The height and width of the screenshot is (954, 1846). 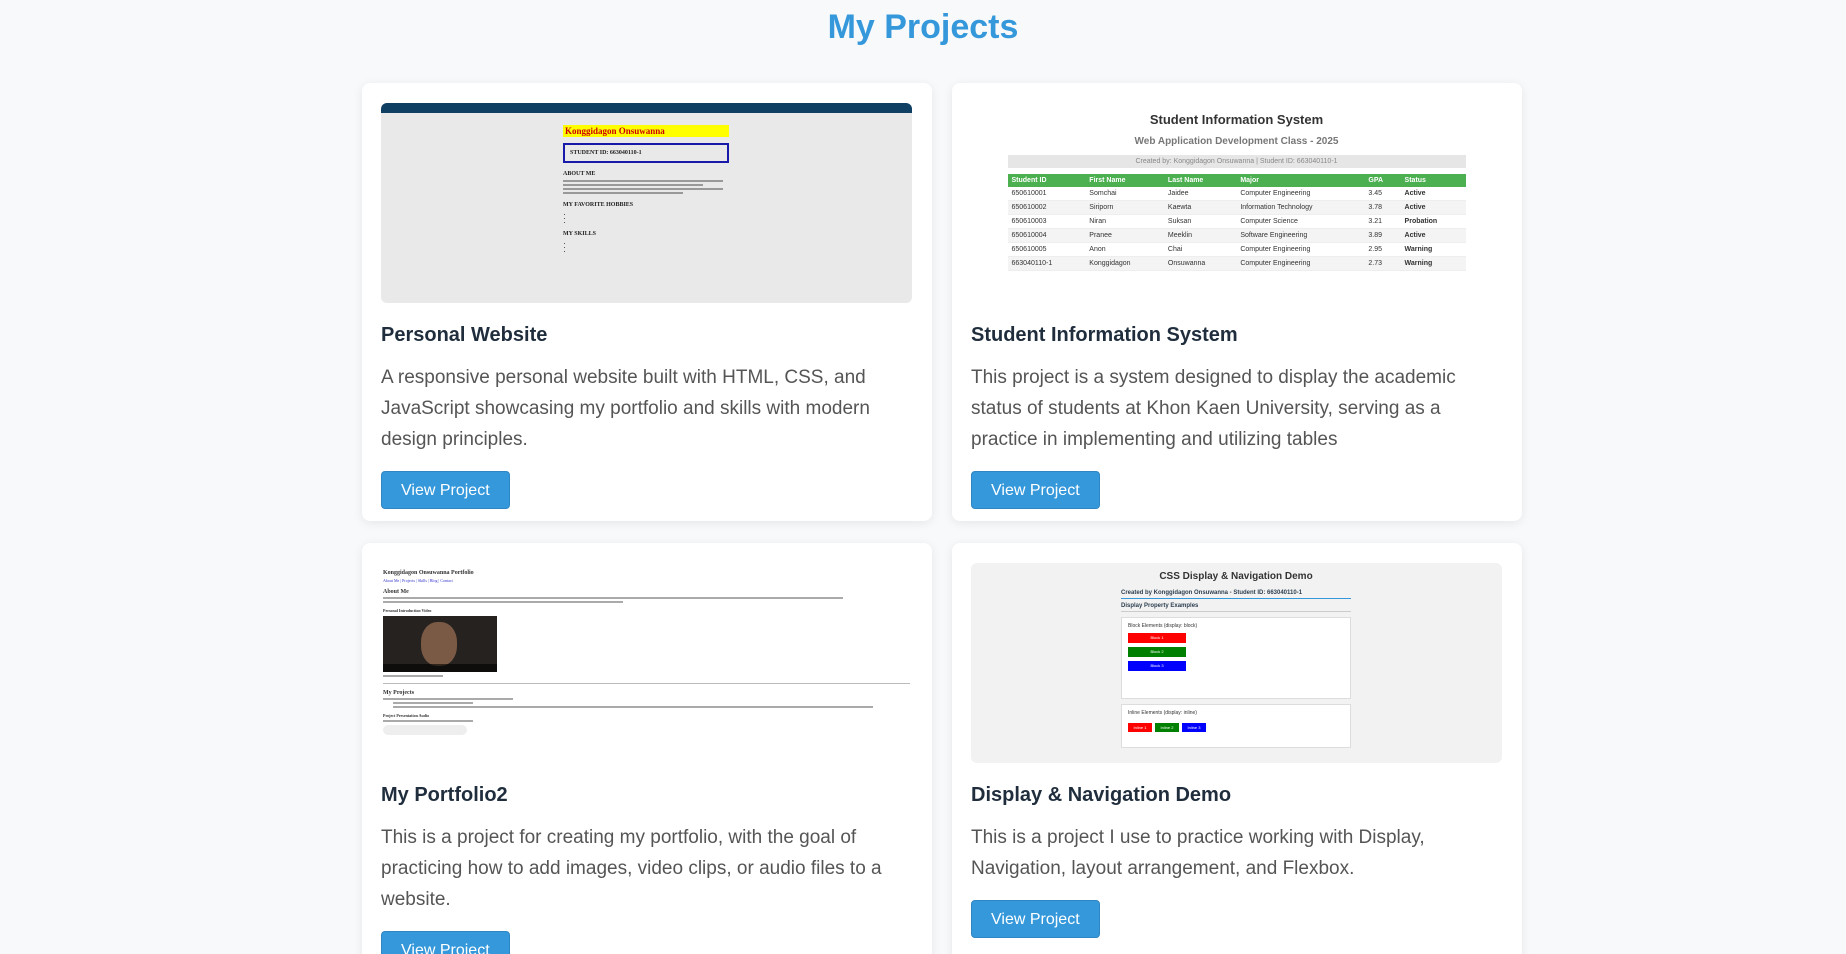 I want to click on thumb-heading: Student Information System, so click(x=1236, y=119).